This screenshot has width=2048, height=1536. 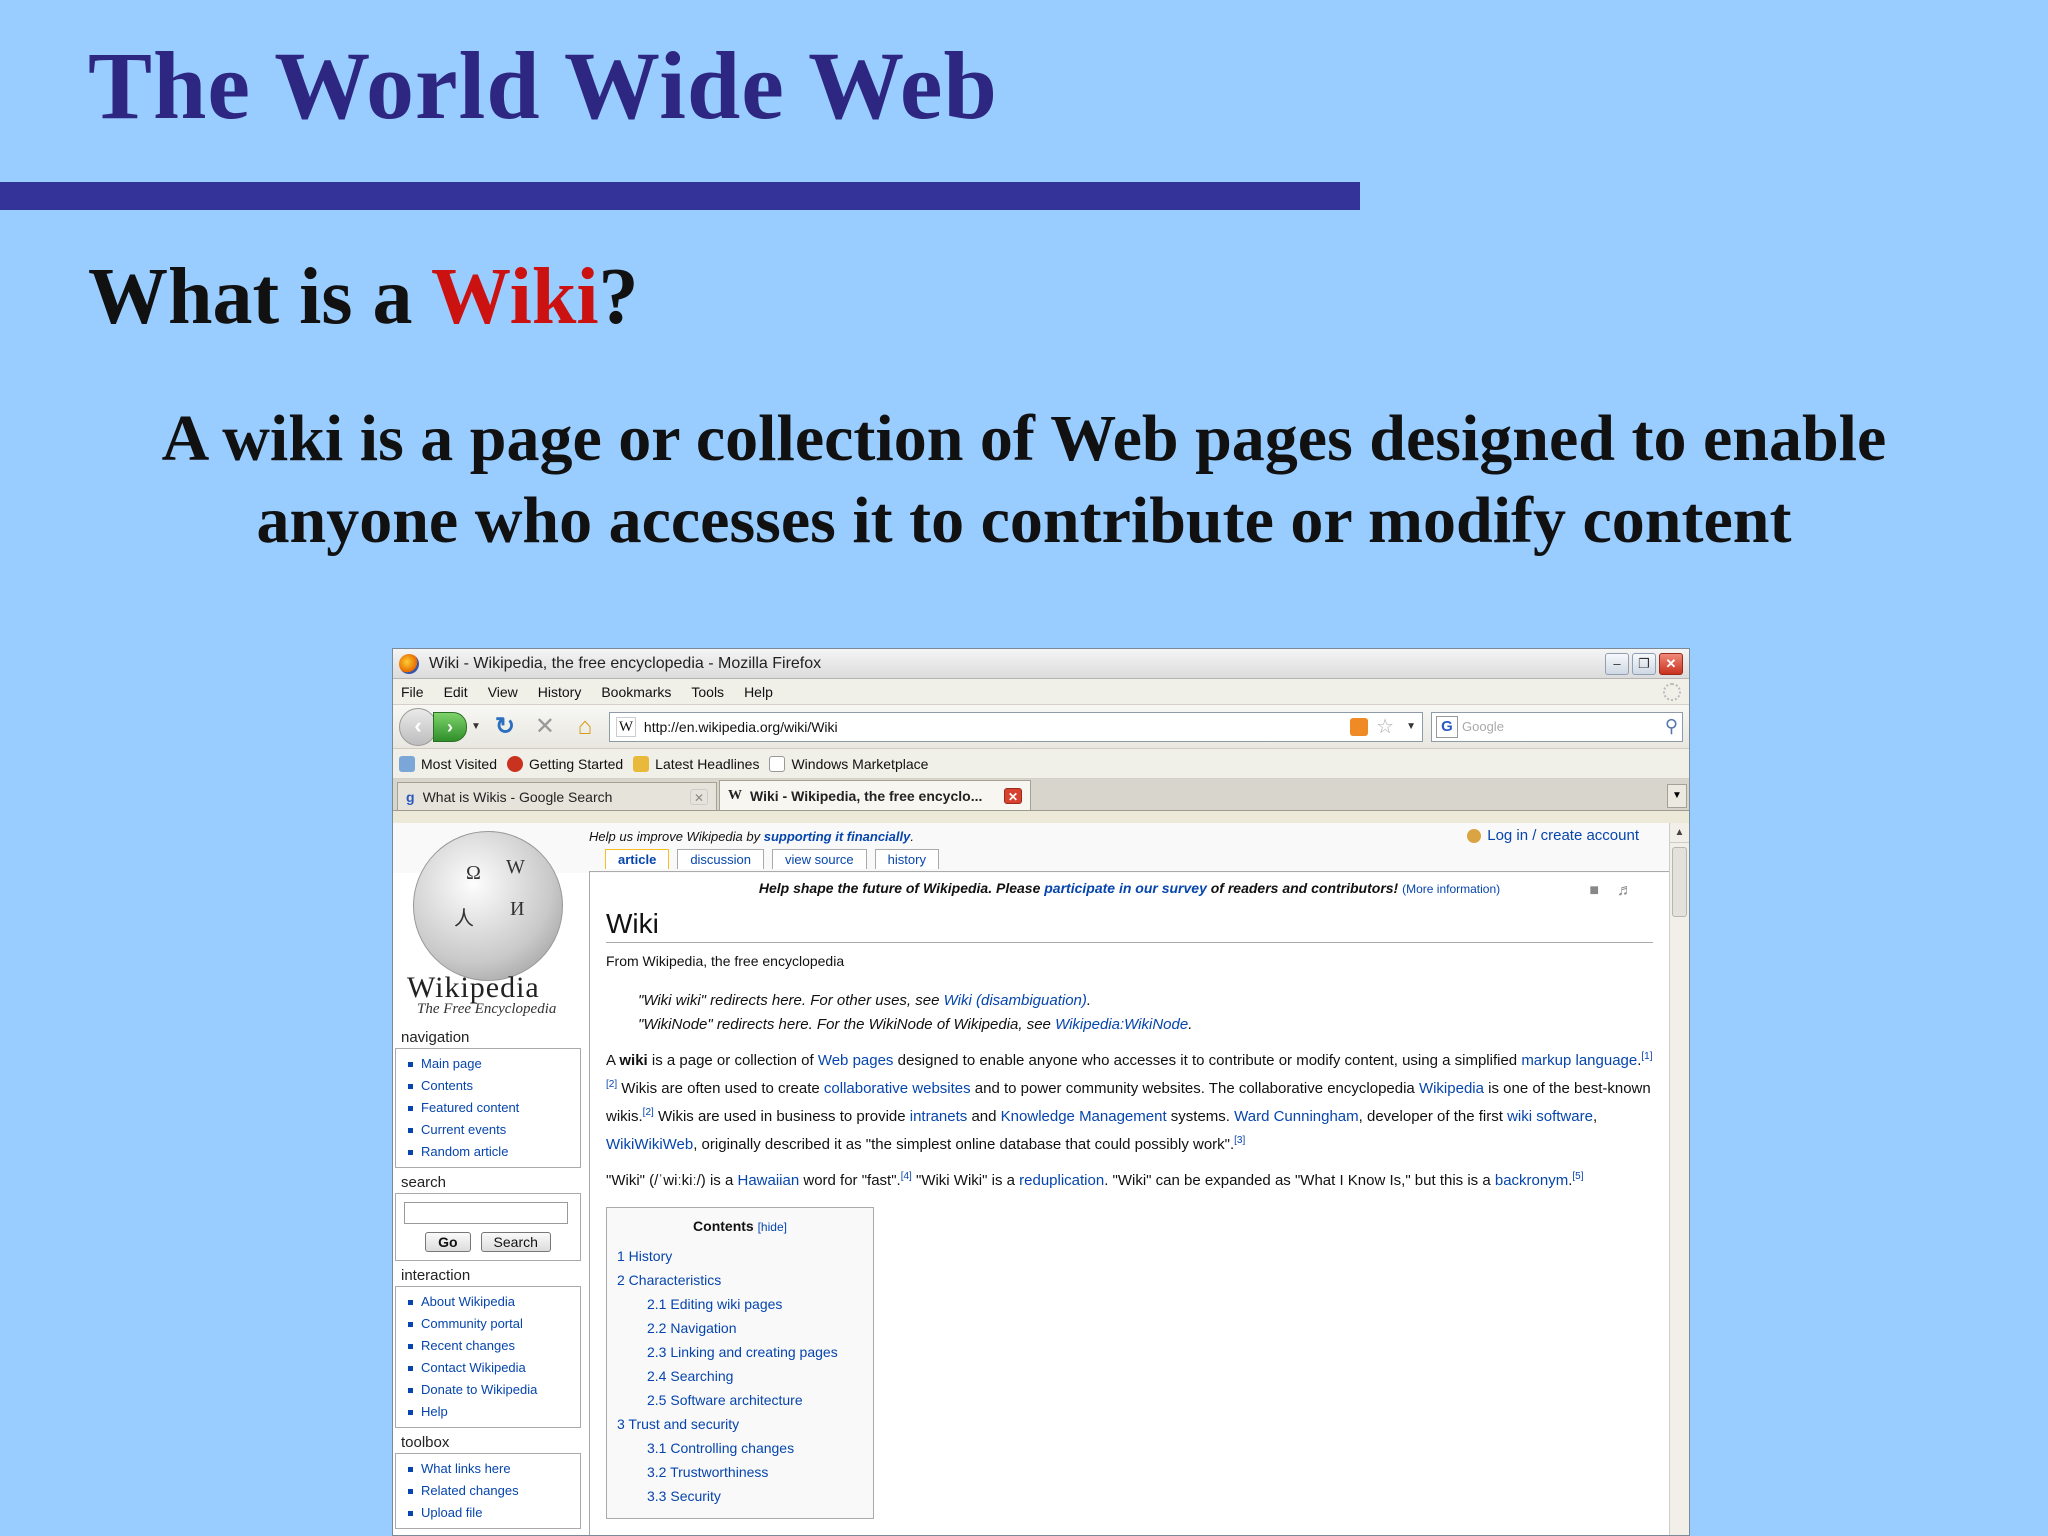 I want to click on nav-contents: Contents, so click(x=491, y=1086).